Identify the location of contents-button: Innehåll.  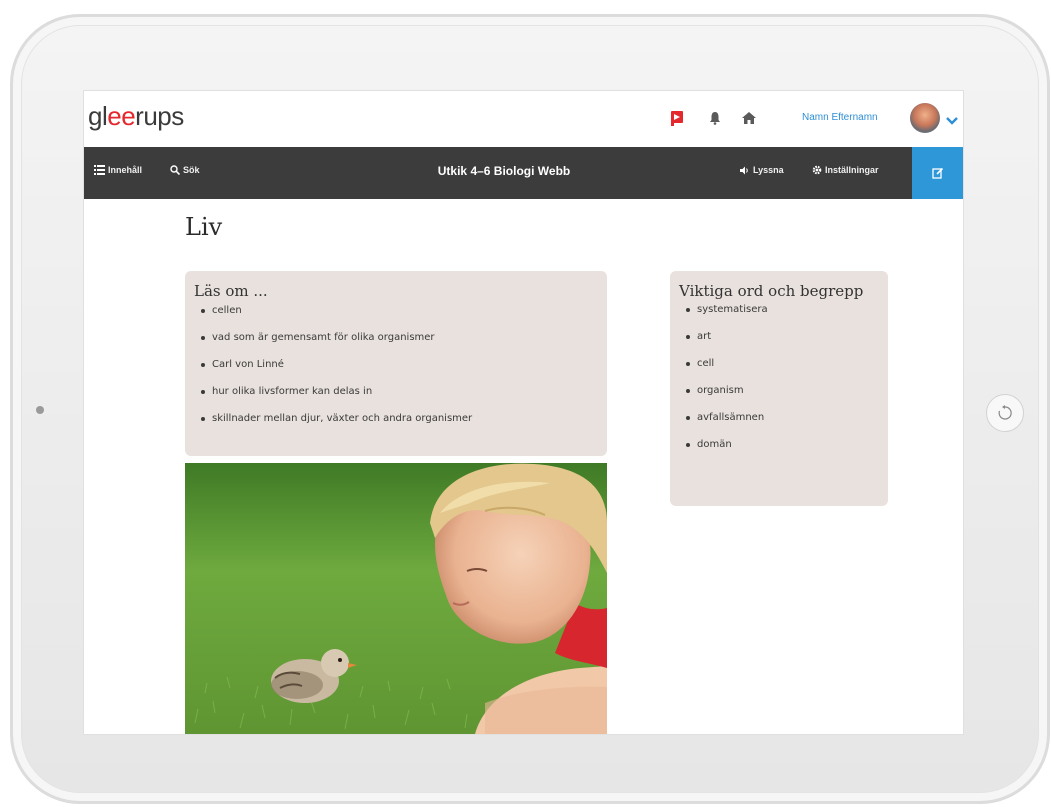
(118, 170).